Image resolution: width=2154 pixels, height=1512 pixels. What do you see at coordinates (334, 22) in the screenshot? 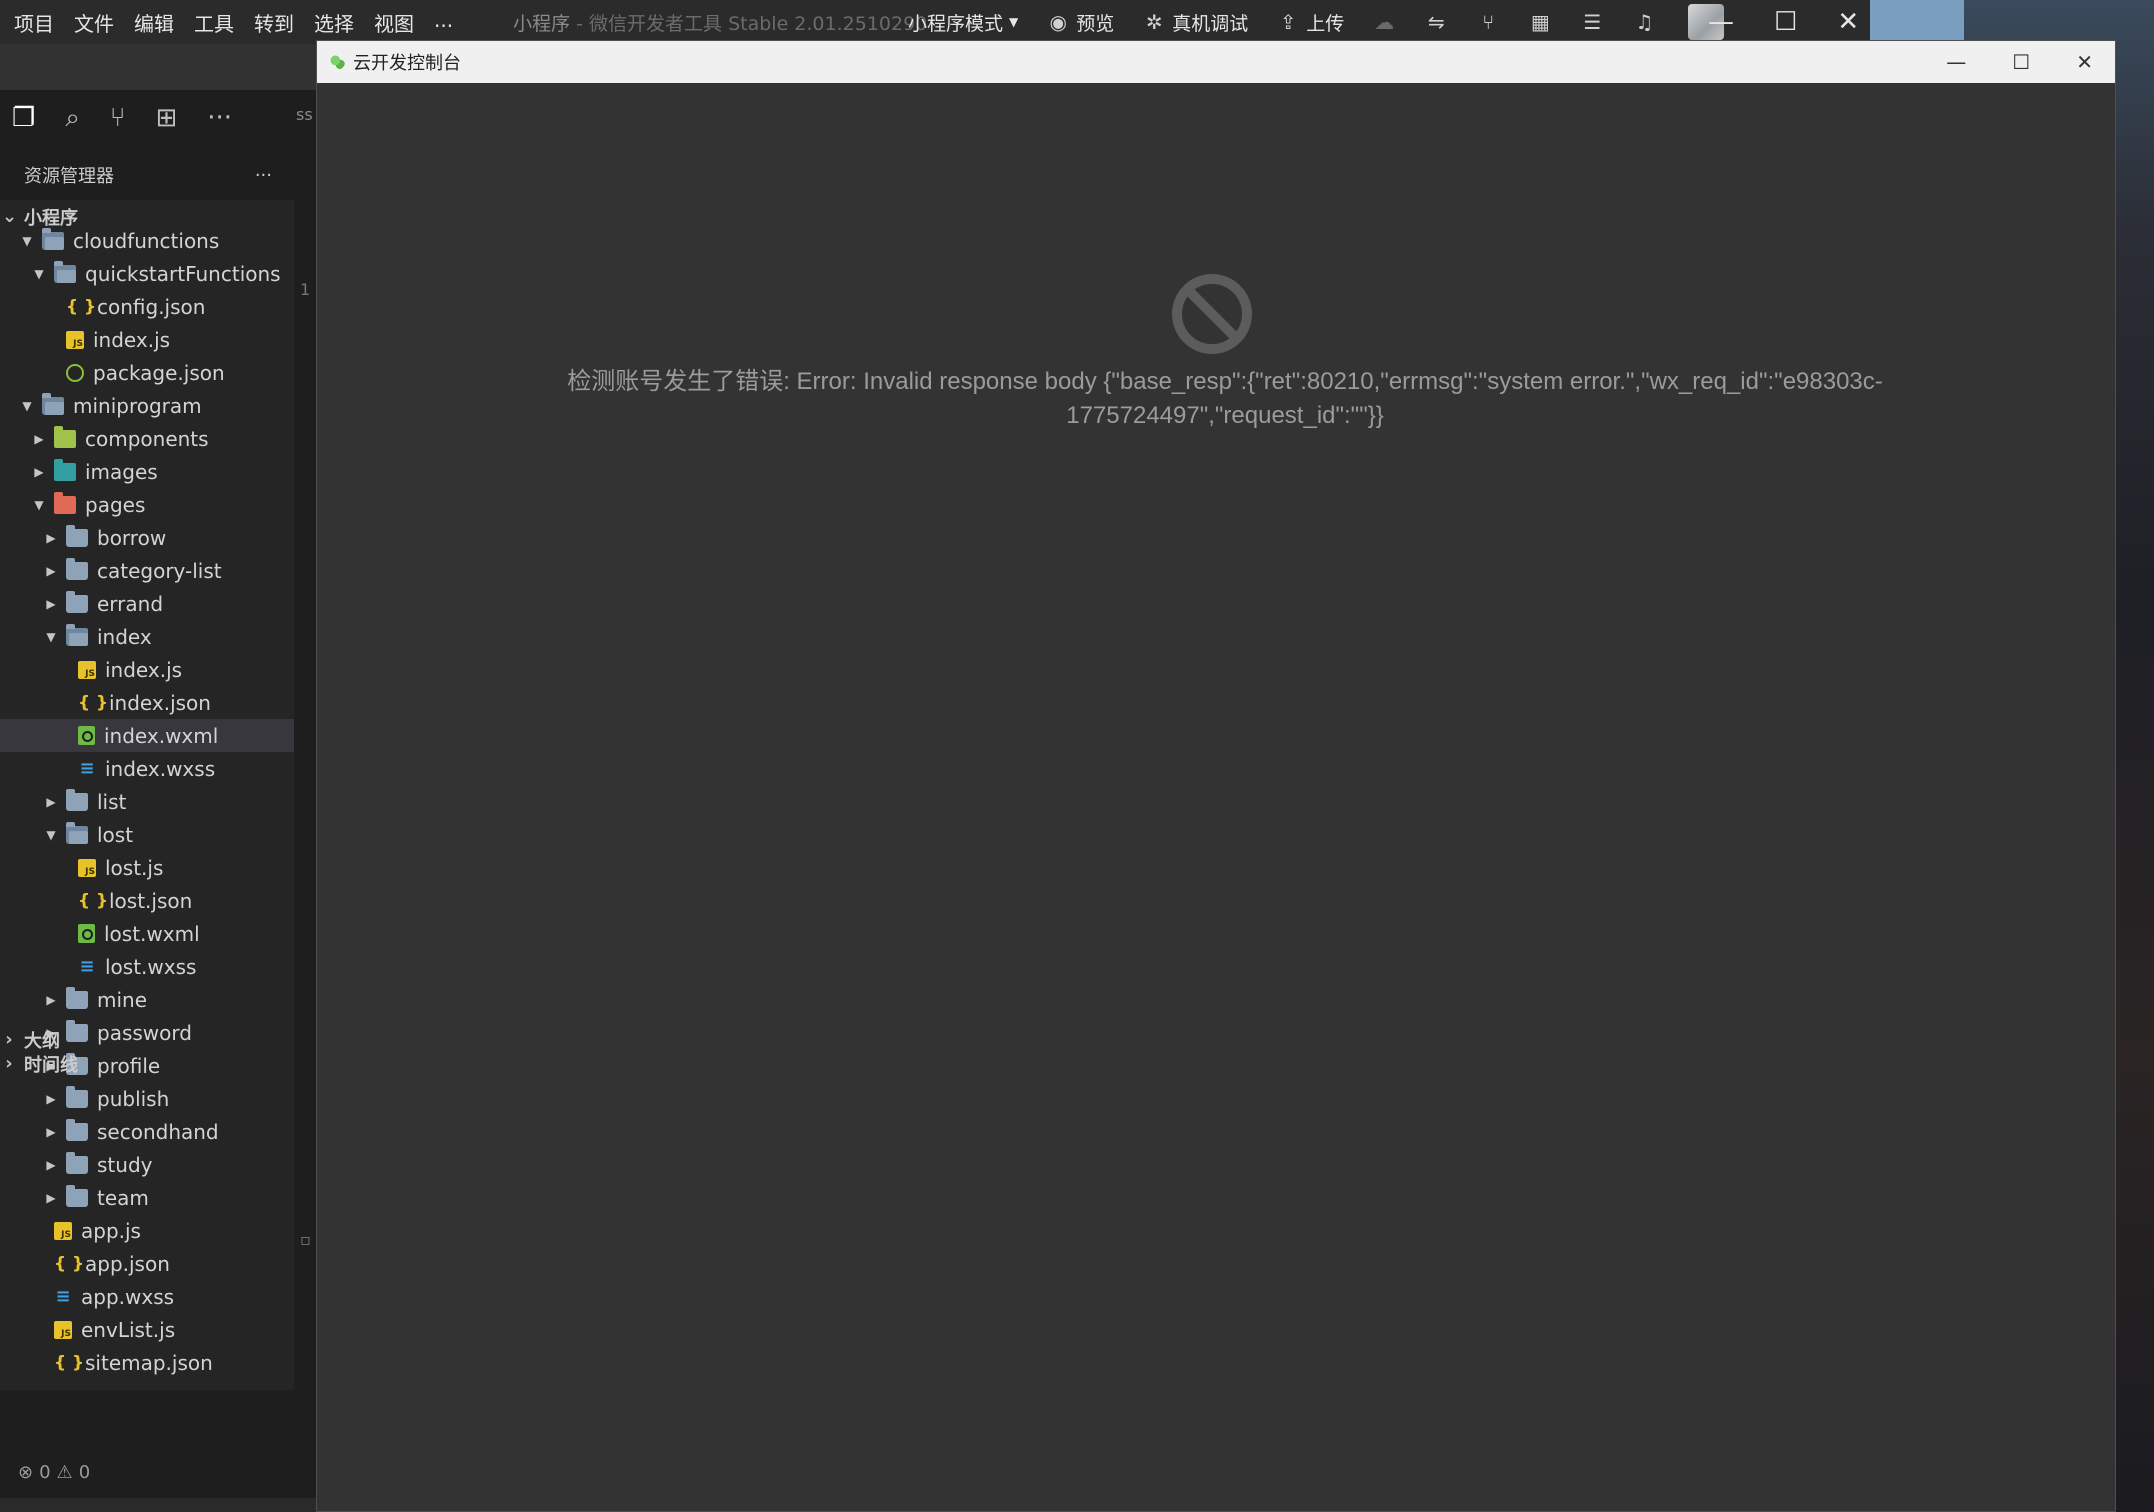
I see `menu-select: 选择` at bounding box center [334, 22].